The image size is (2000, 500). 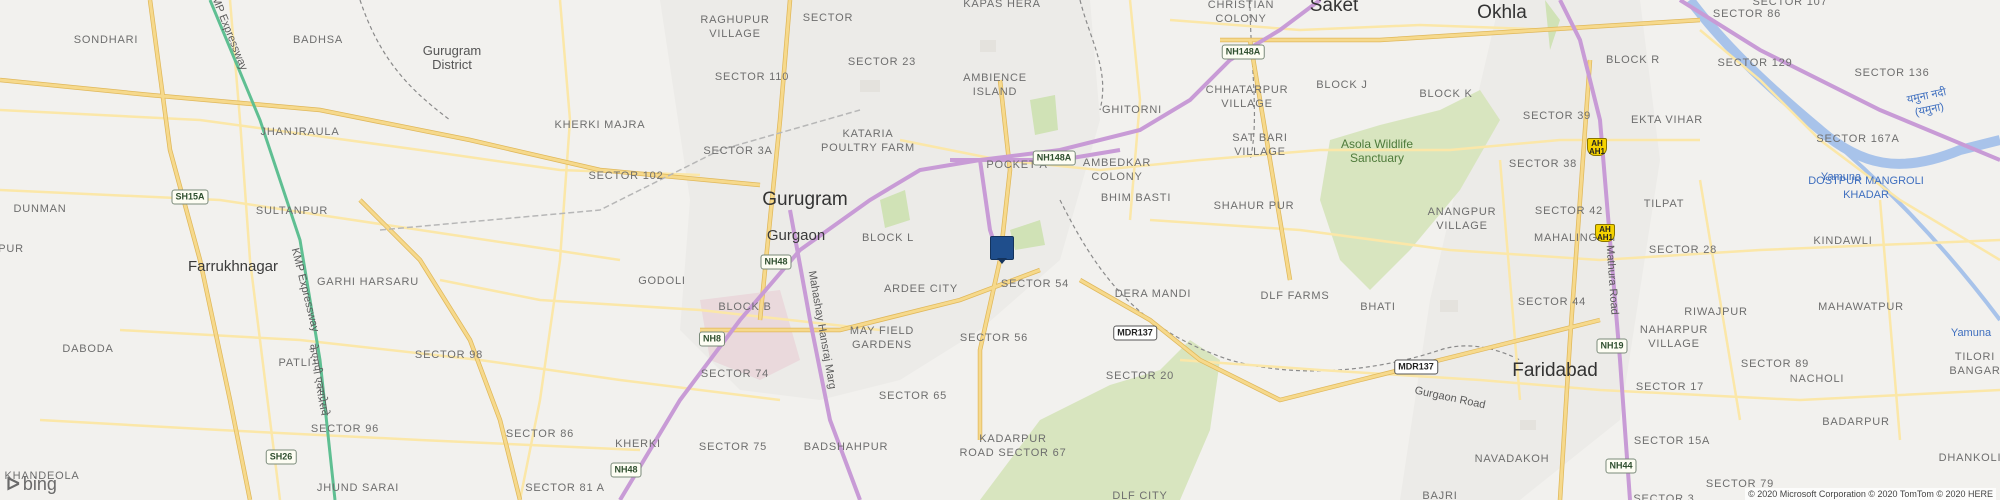 I want to click on place-label: BLOCK R, so click(x=1633, y=60).